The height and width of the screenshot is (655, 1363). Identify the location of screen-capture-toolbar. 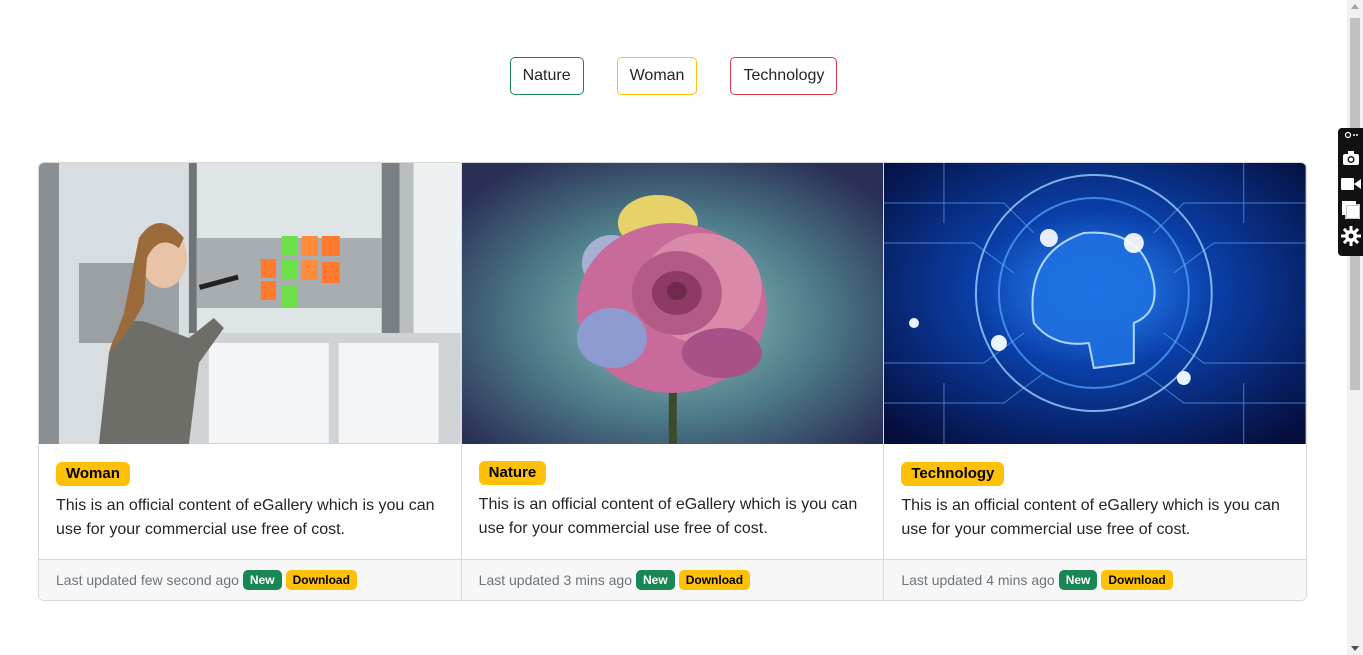
(1350, 192).